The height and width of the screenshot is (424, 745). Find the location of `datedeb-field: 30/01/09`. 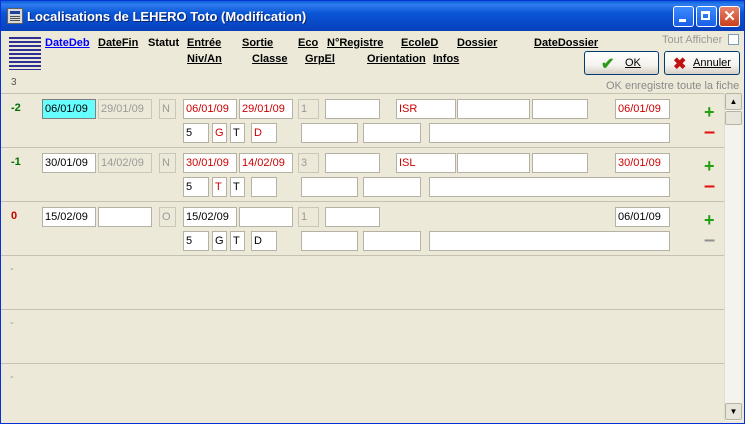

datedeb-field: 30/01/09 is located at coordinates (69, 163).